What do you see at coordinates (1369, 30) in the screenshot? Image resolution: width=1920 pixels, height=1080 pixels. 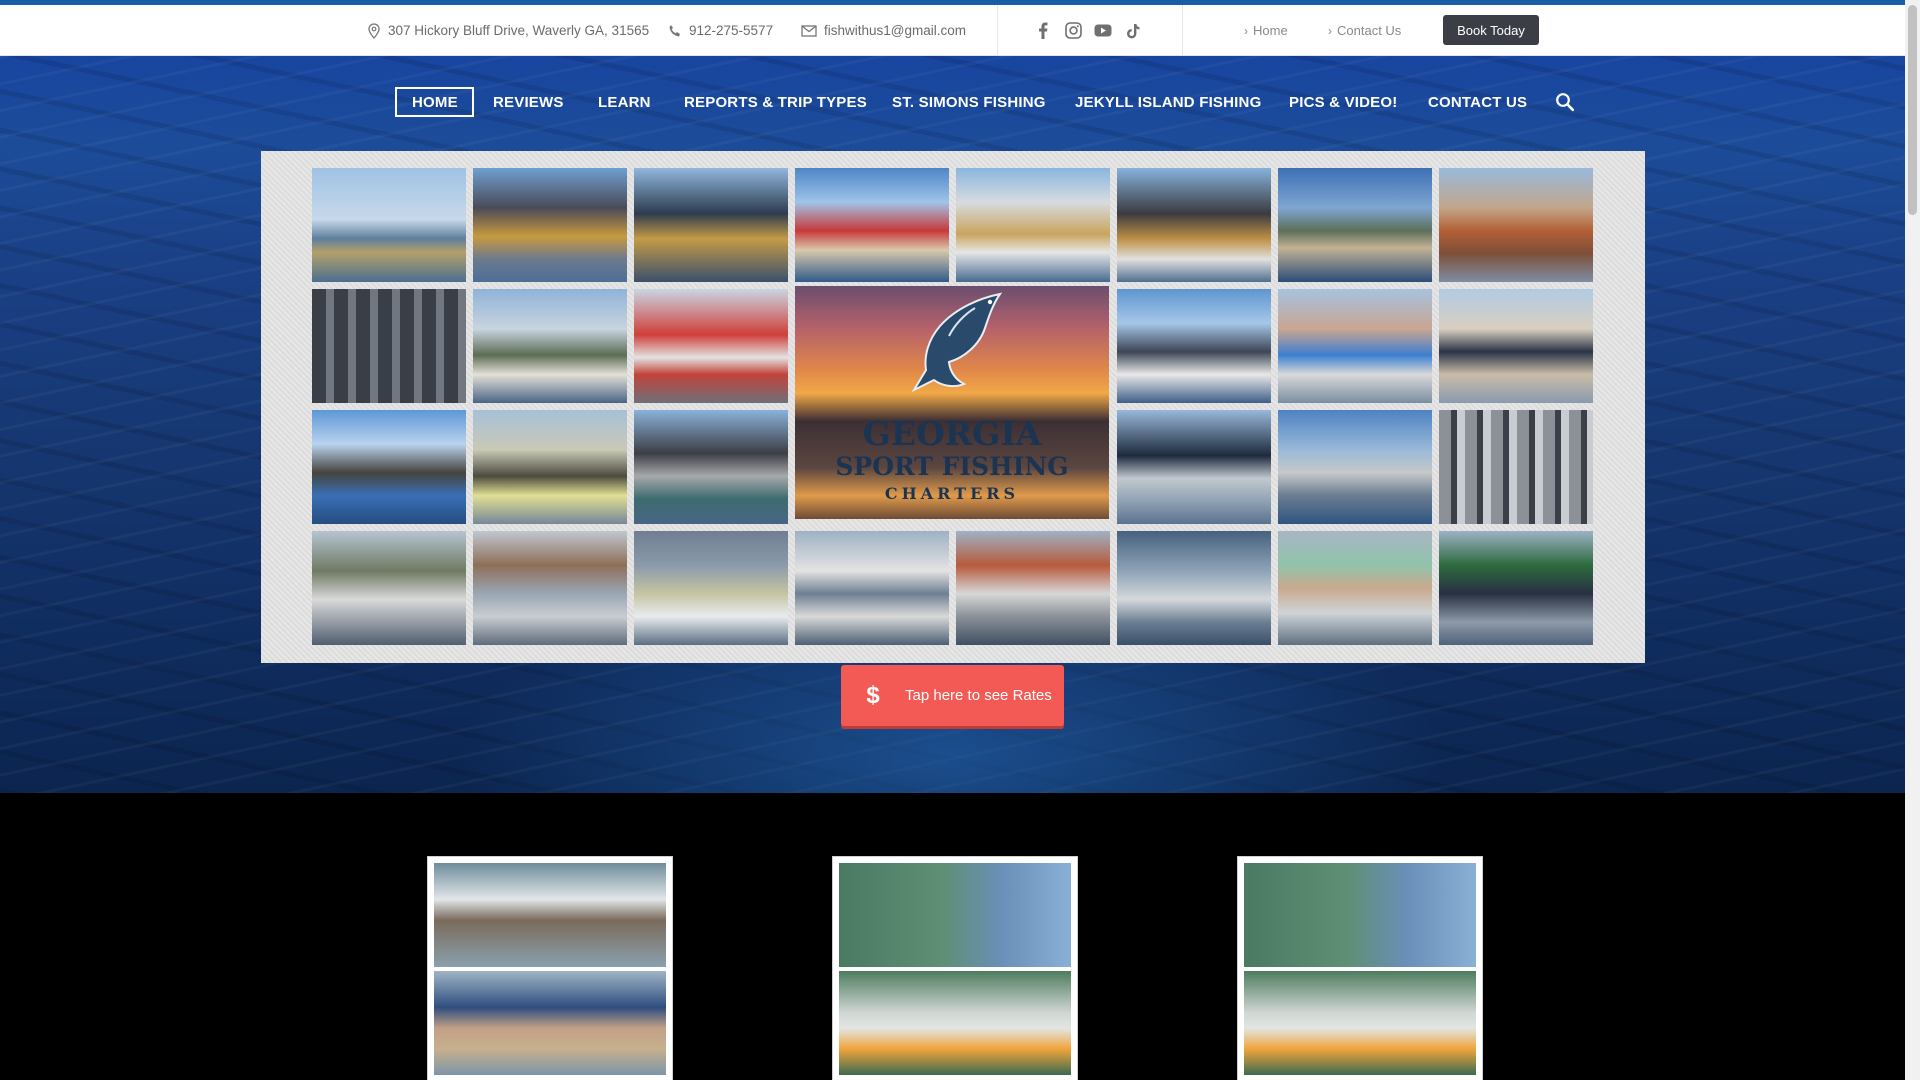 I see `topbar-link-label: Contact Us` at bounding box center [1369, 30].